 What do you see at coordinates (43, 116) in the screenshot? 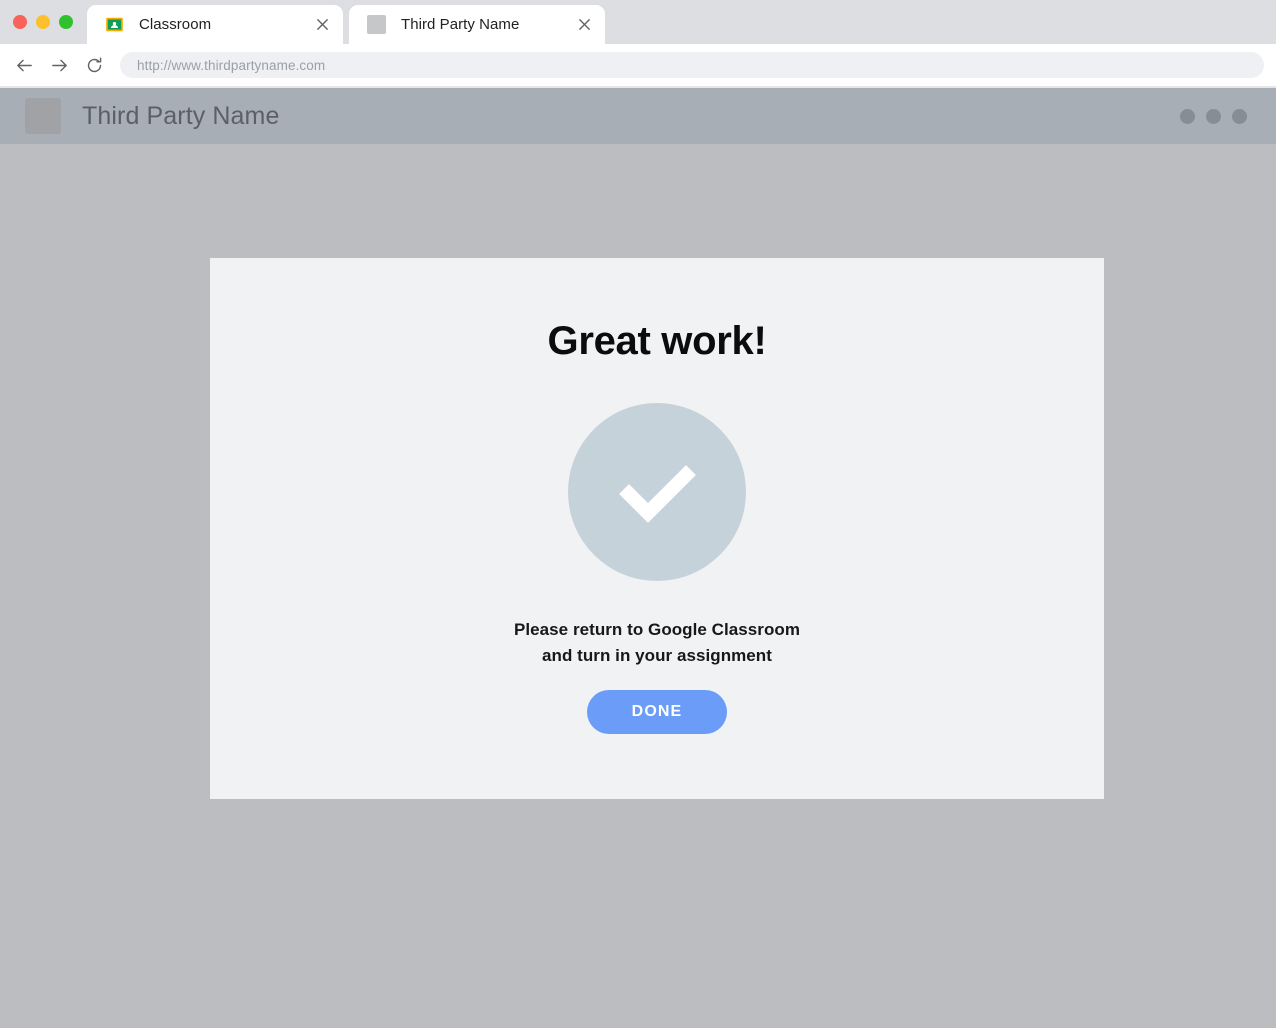
I see `site-logo-icon` at bounding box center [43, 116].